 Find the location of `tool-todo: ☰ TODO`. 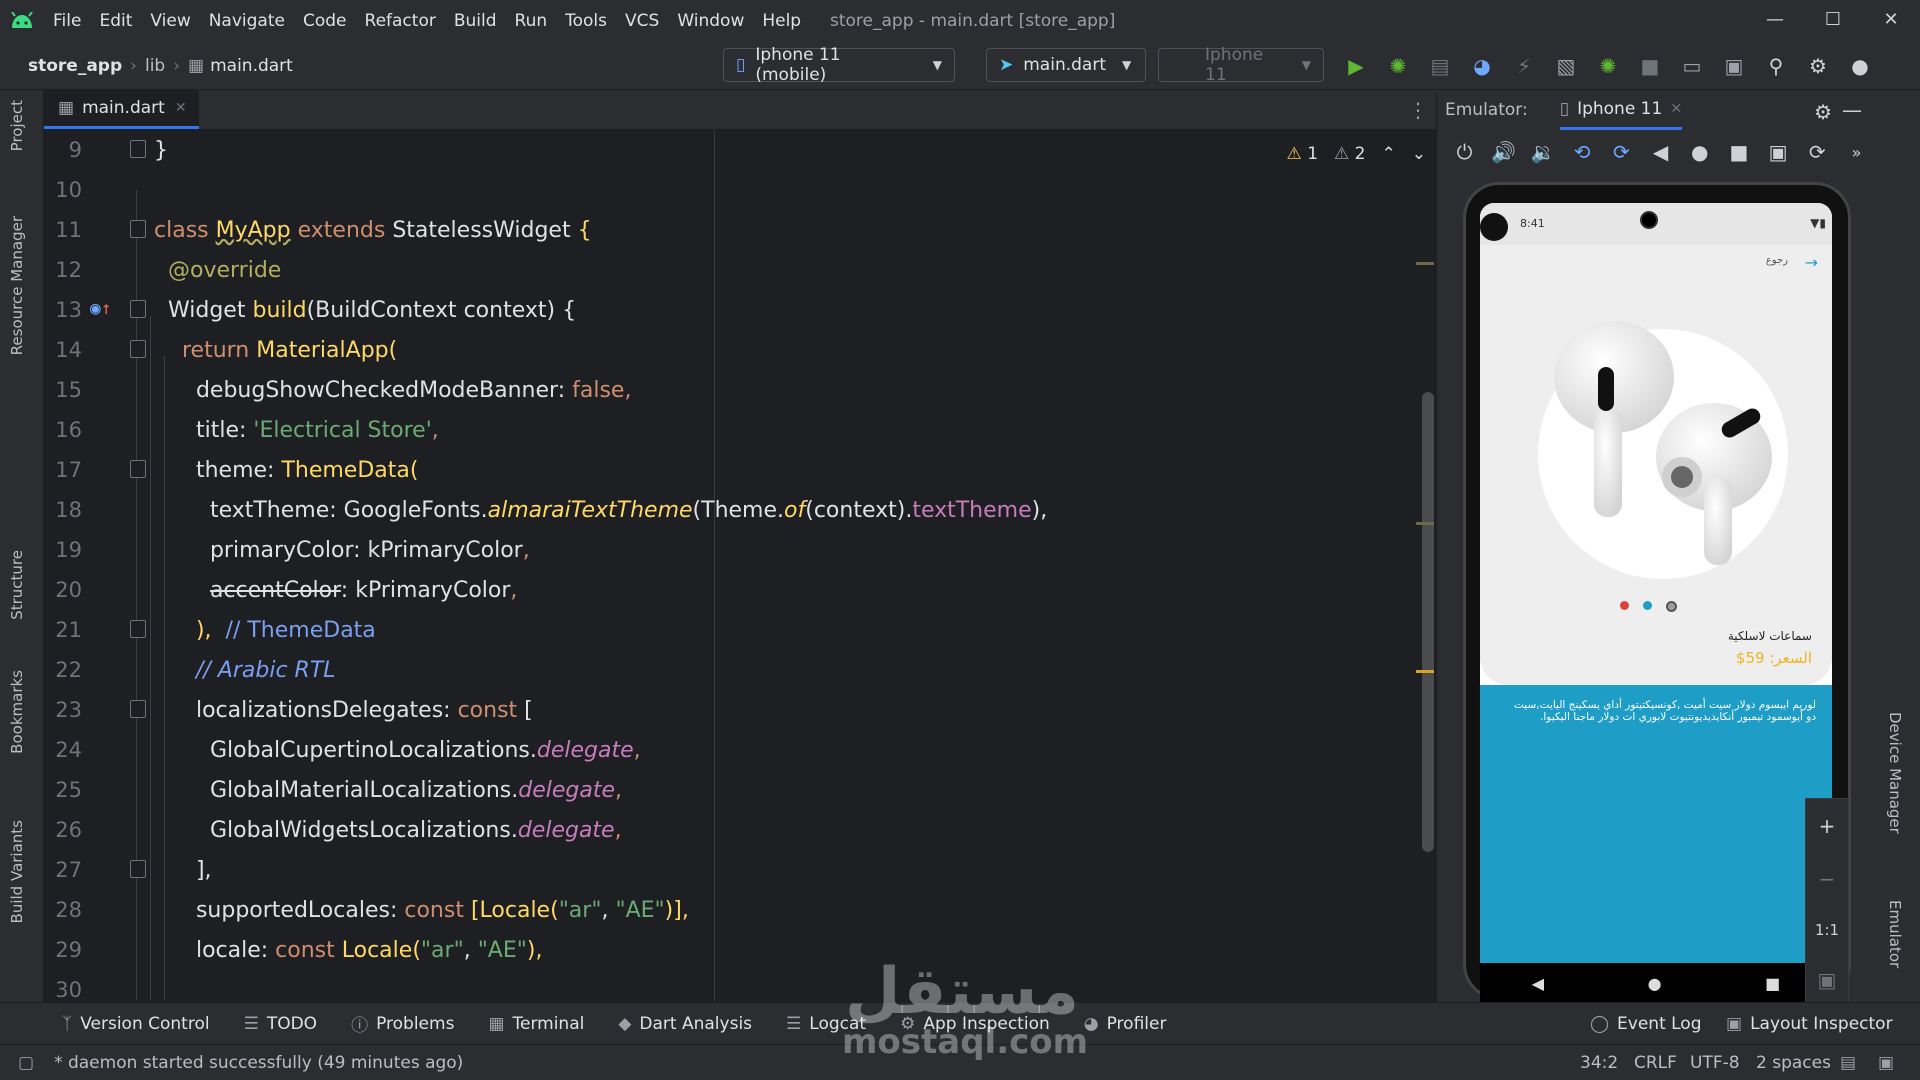

tool-todo: ☰ TODO is located at coordinates (281, 1024).